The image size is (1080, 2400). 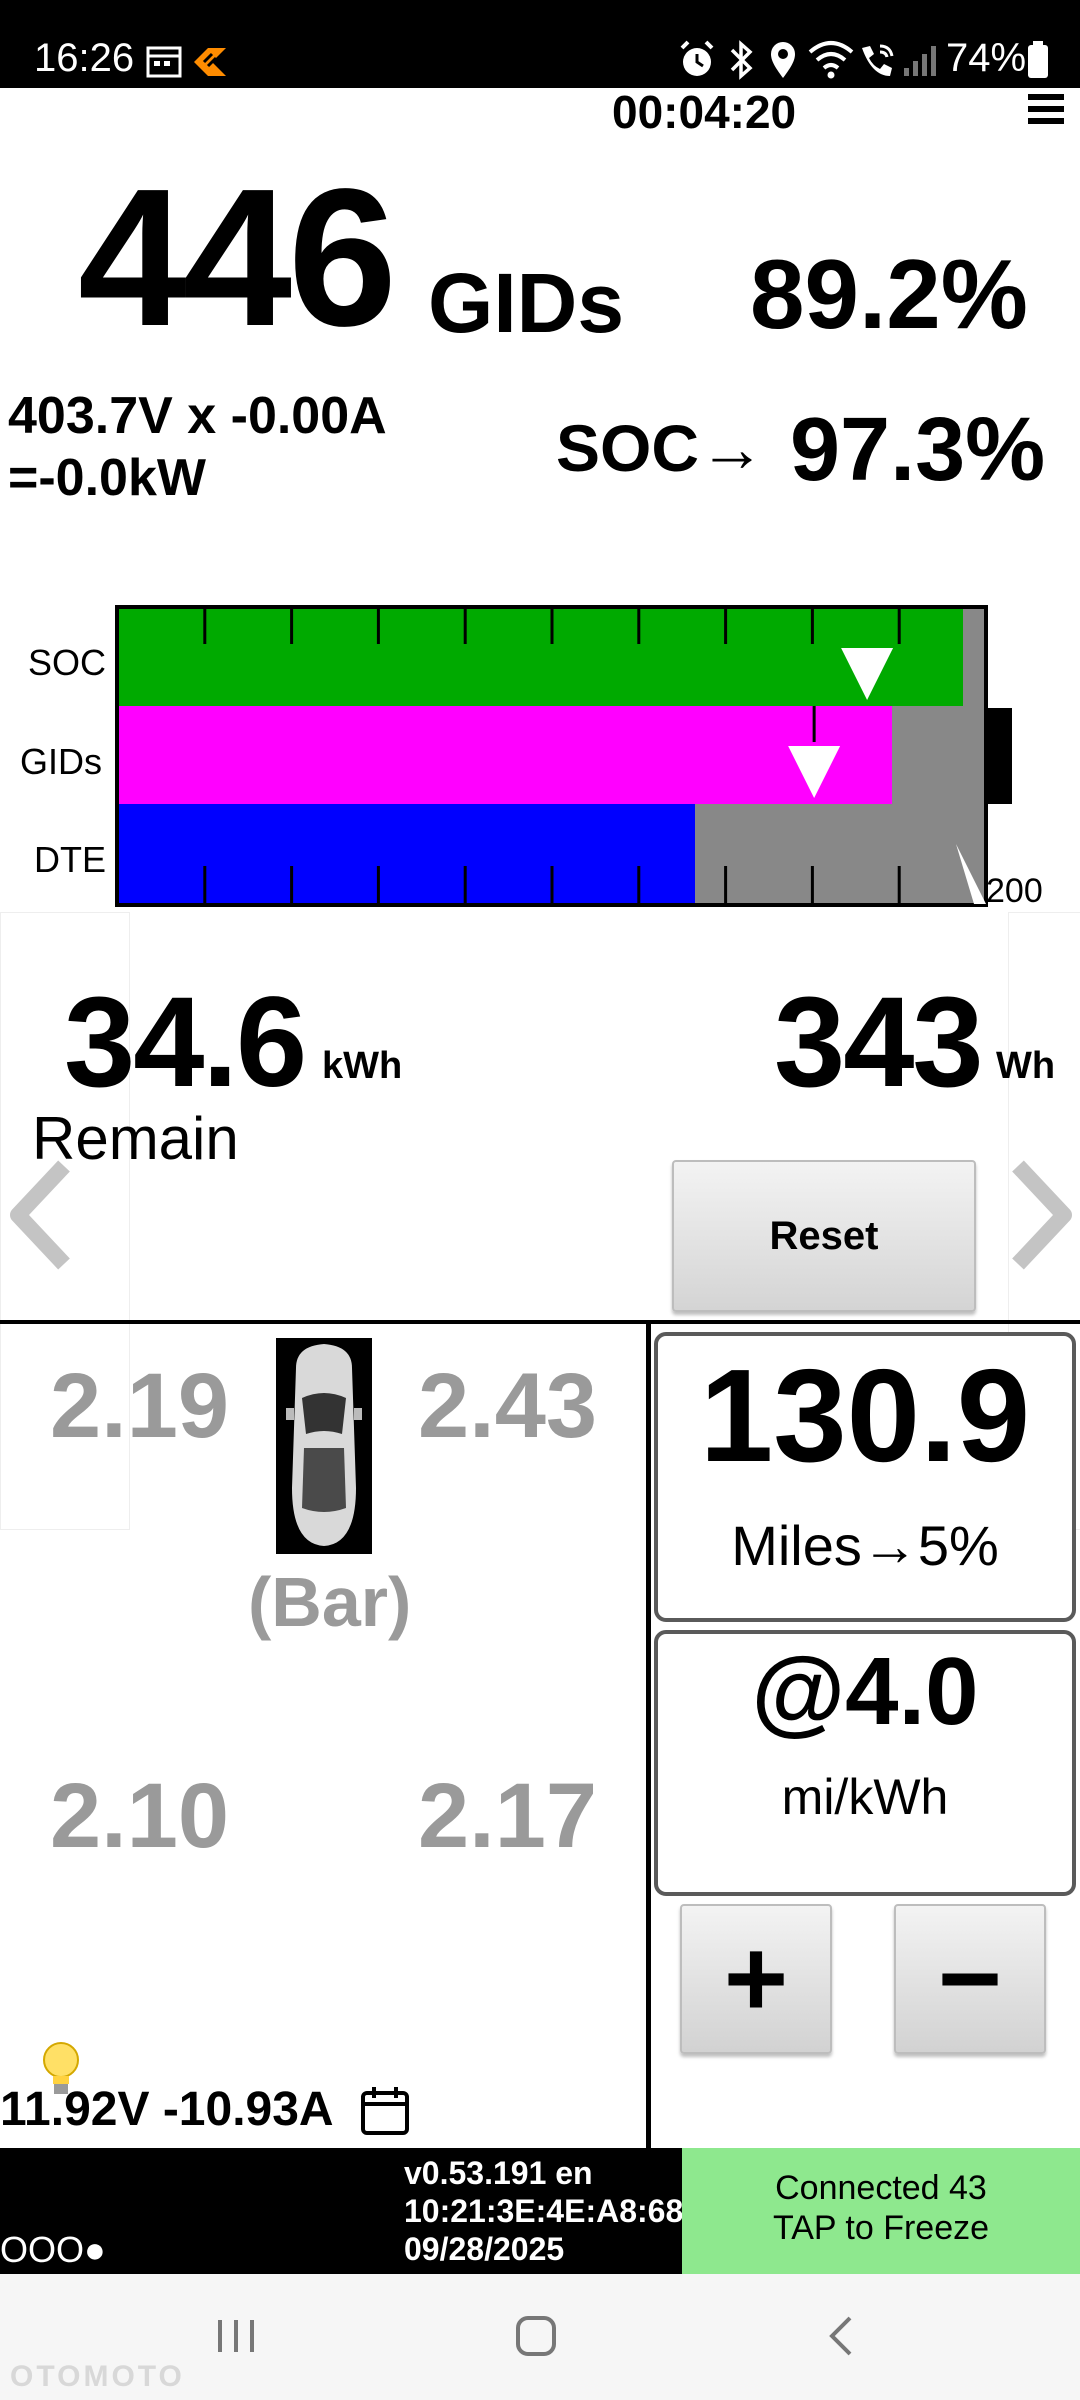 I want to click on efficiency-unit: mi/kWh, so click(x=865, y=1797).